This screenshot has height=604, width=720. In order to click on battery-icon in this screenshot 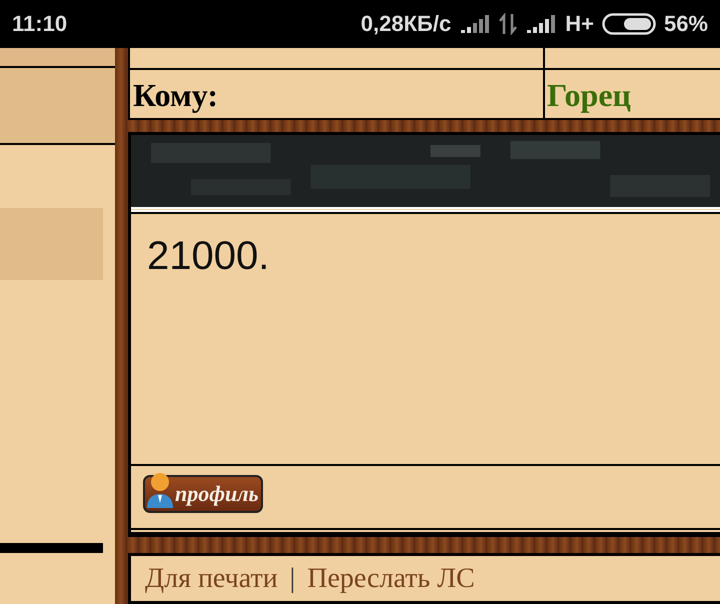, I will do `click(629, 24)`.